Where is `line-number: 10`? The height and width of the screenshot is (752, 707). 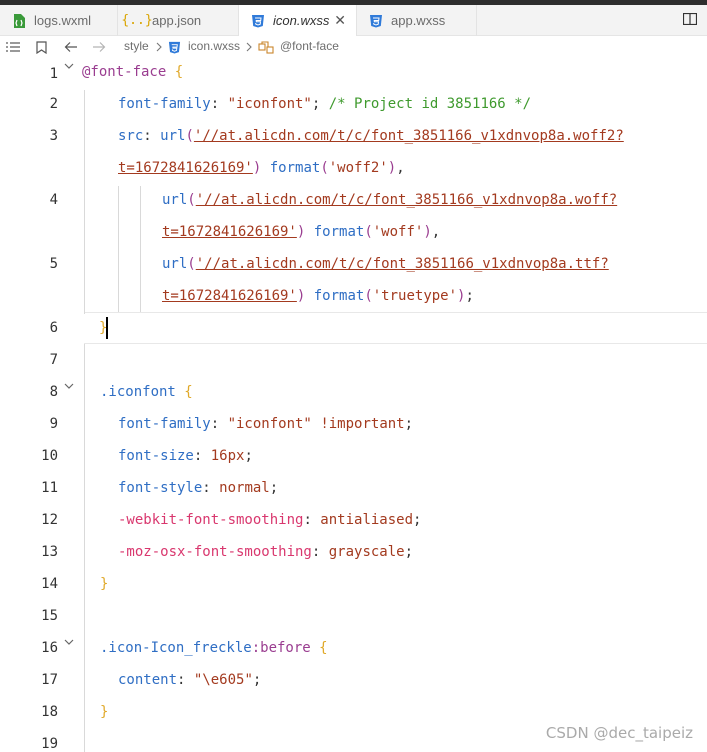 line-number: 10 is located at coordinates (49, 456).